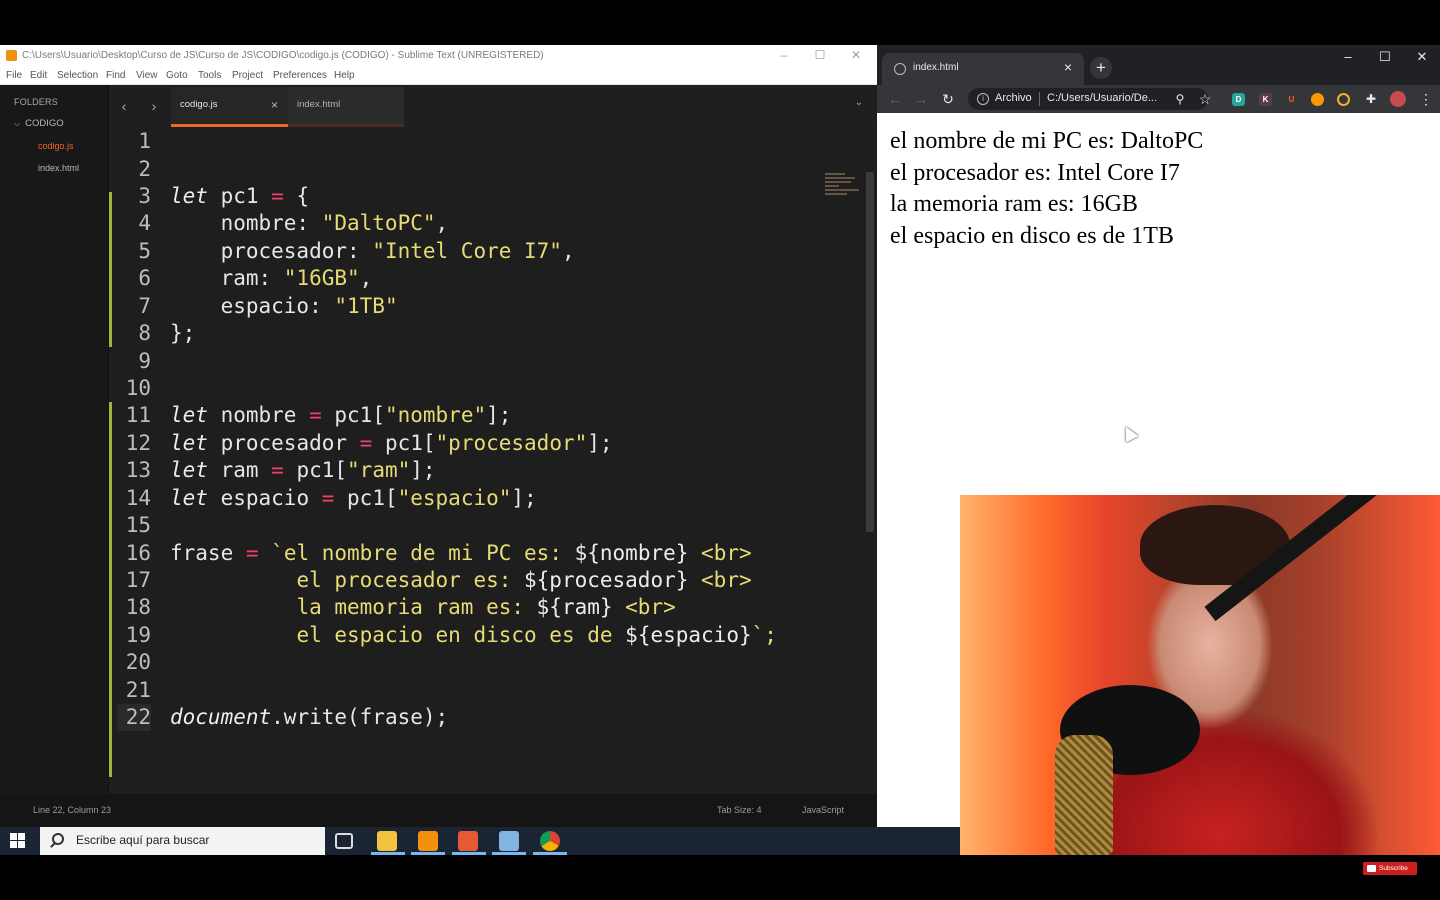 The height and width of the screenshot is (900, 1440). Describe the element at coordinates (468, 841) in the screenshot. I see `app-icon` at that location.